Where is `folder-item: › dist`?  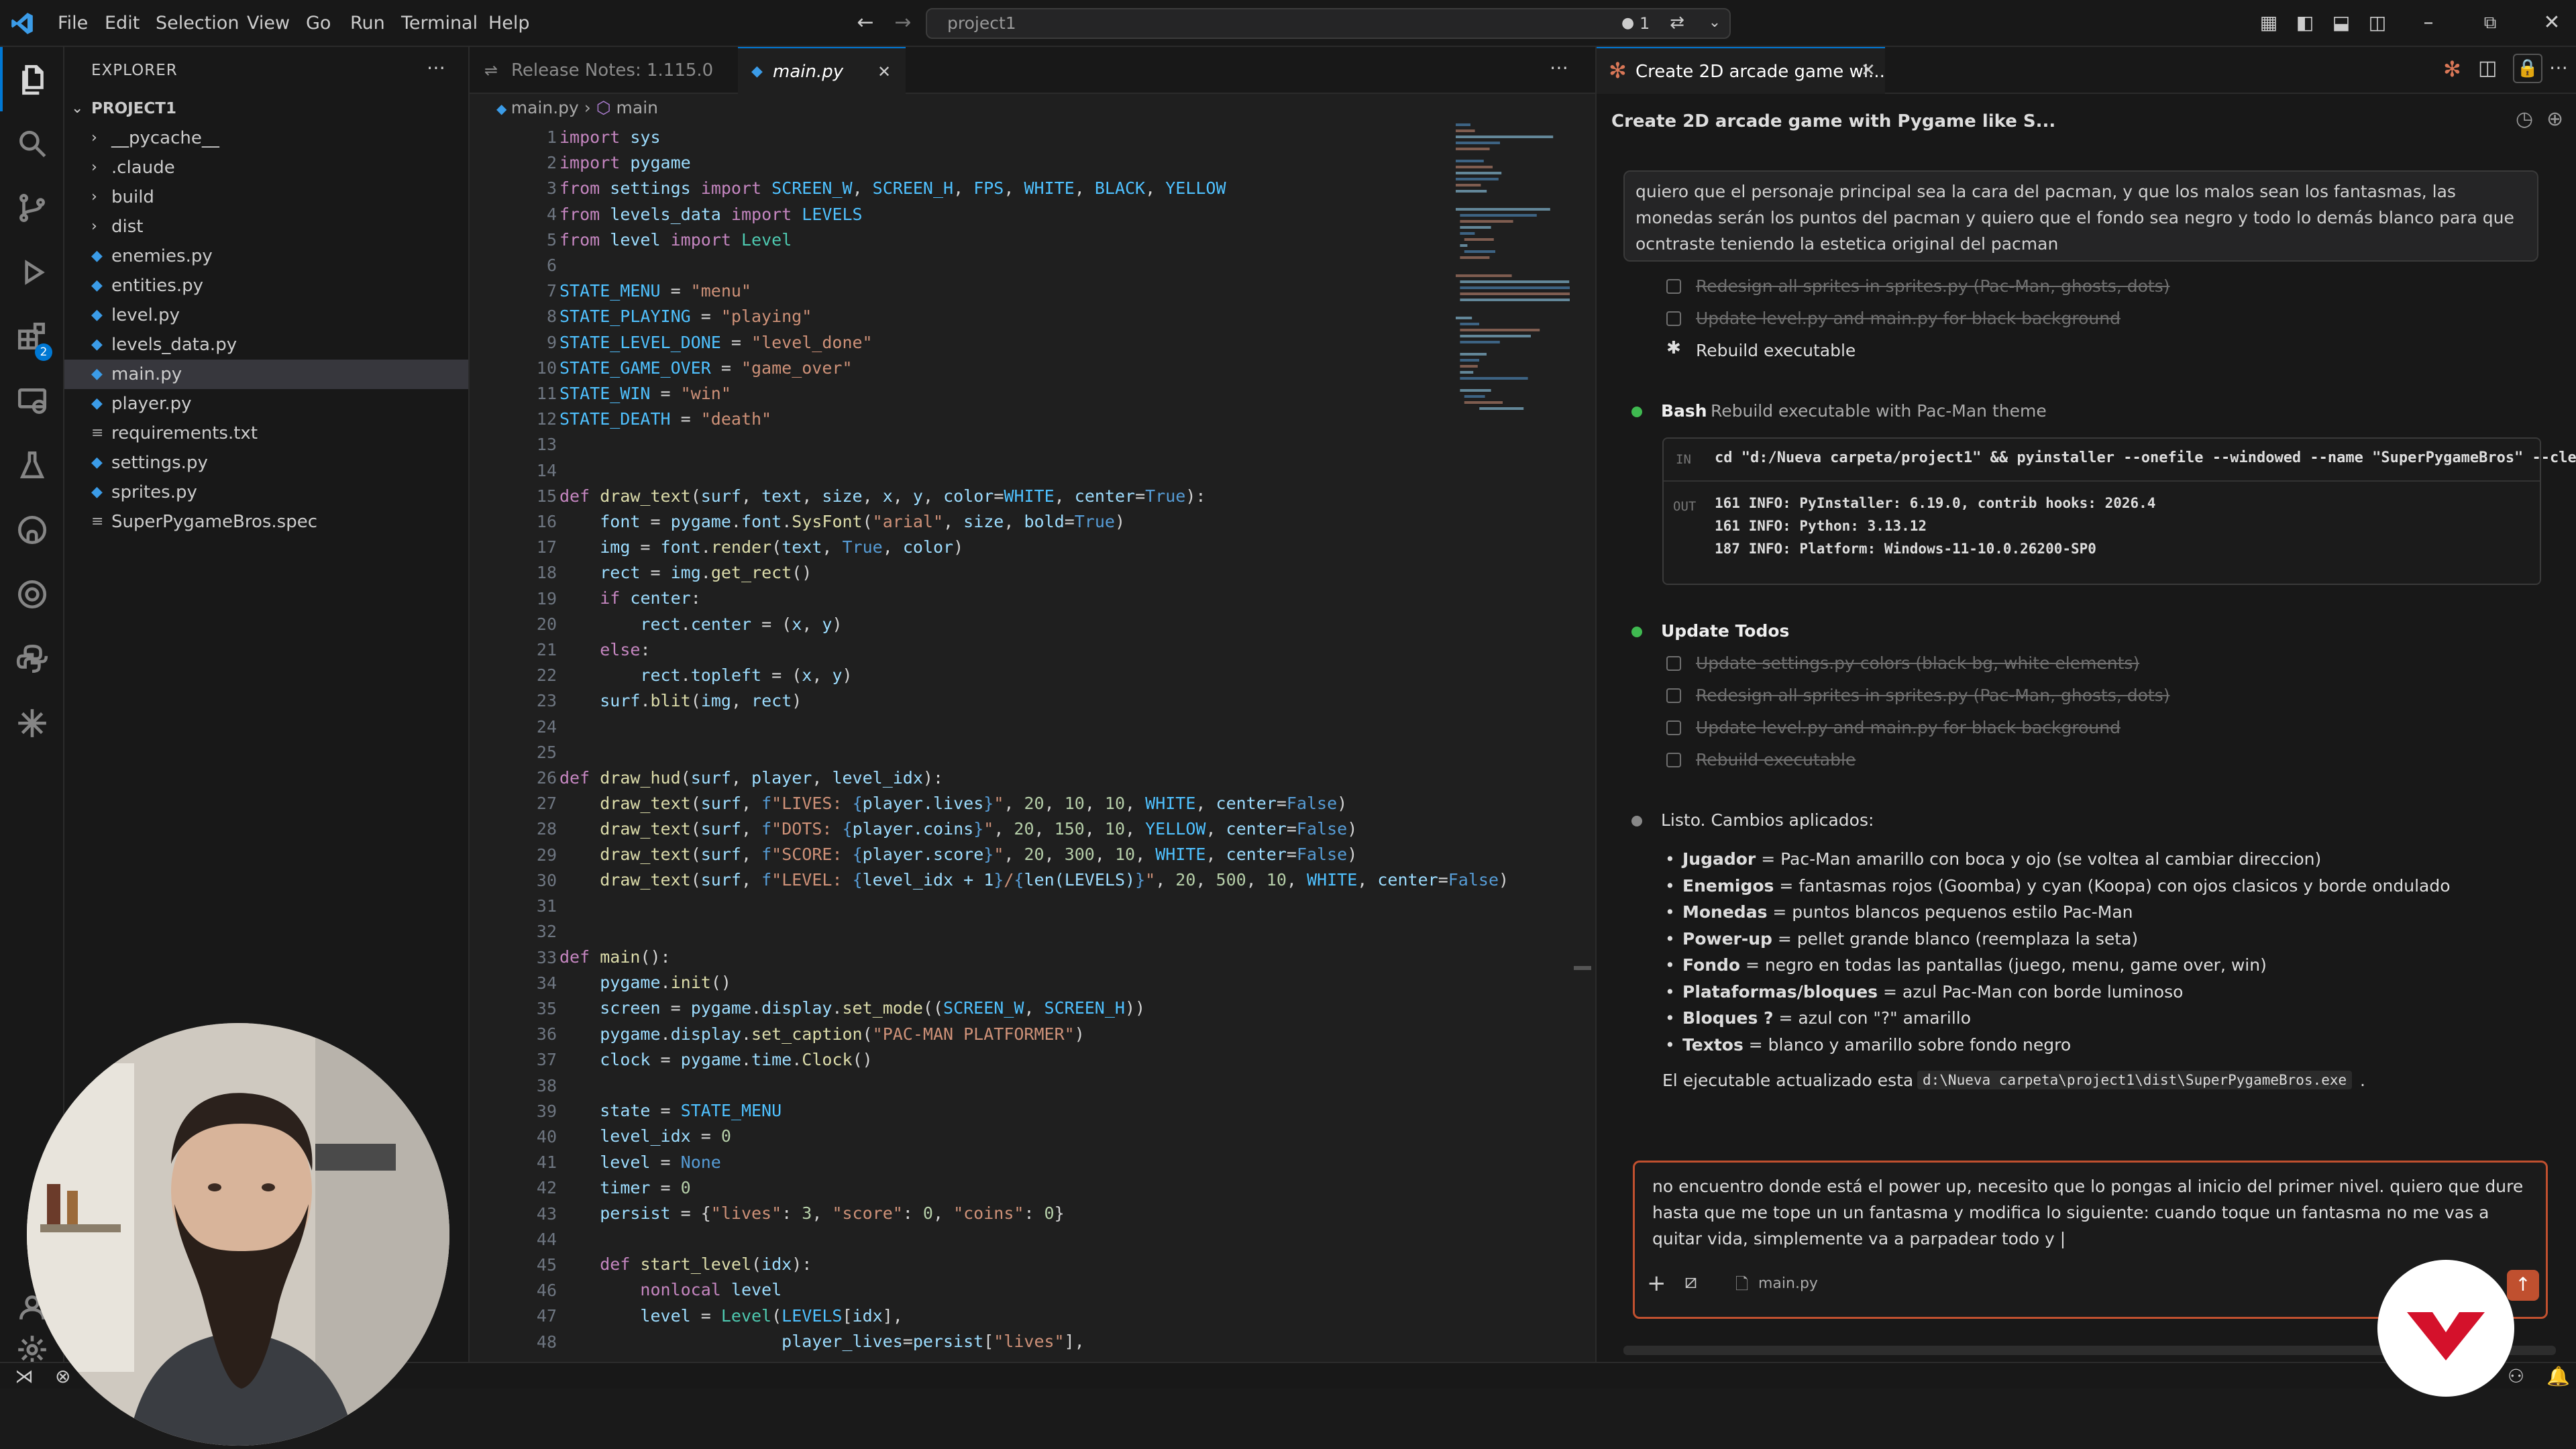
folder-item: › dist is located at coordinates (266, 226).